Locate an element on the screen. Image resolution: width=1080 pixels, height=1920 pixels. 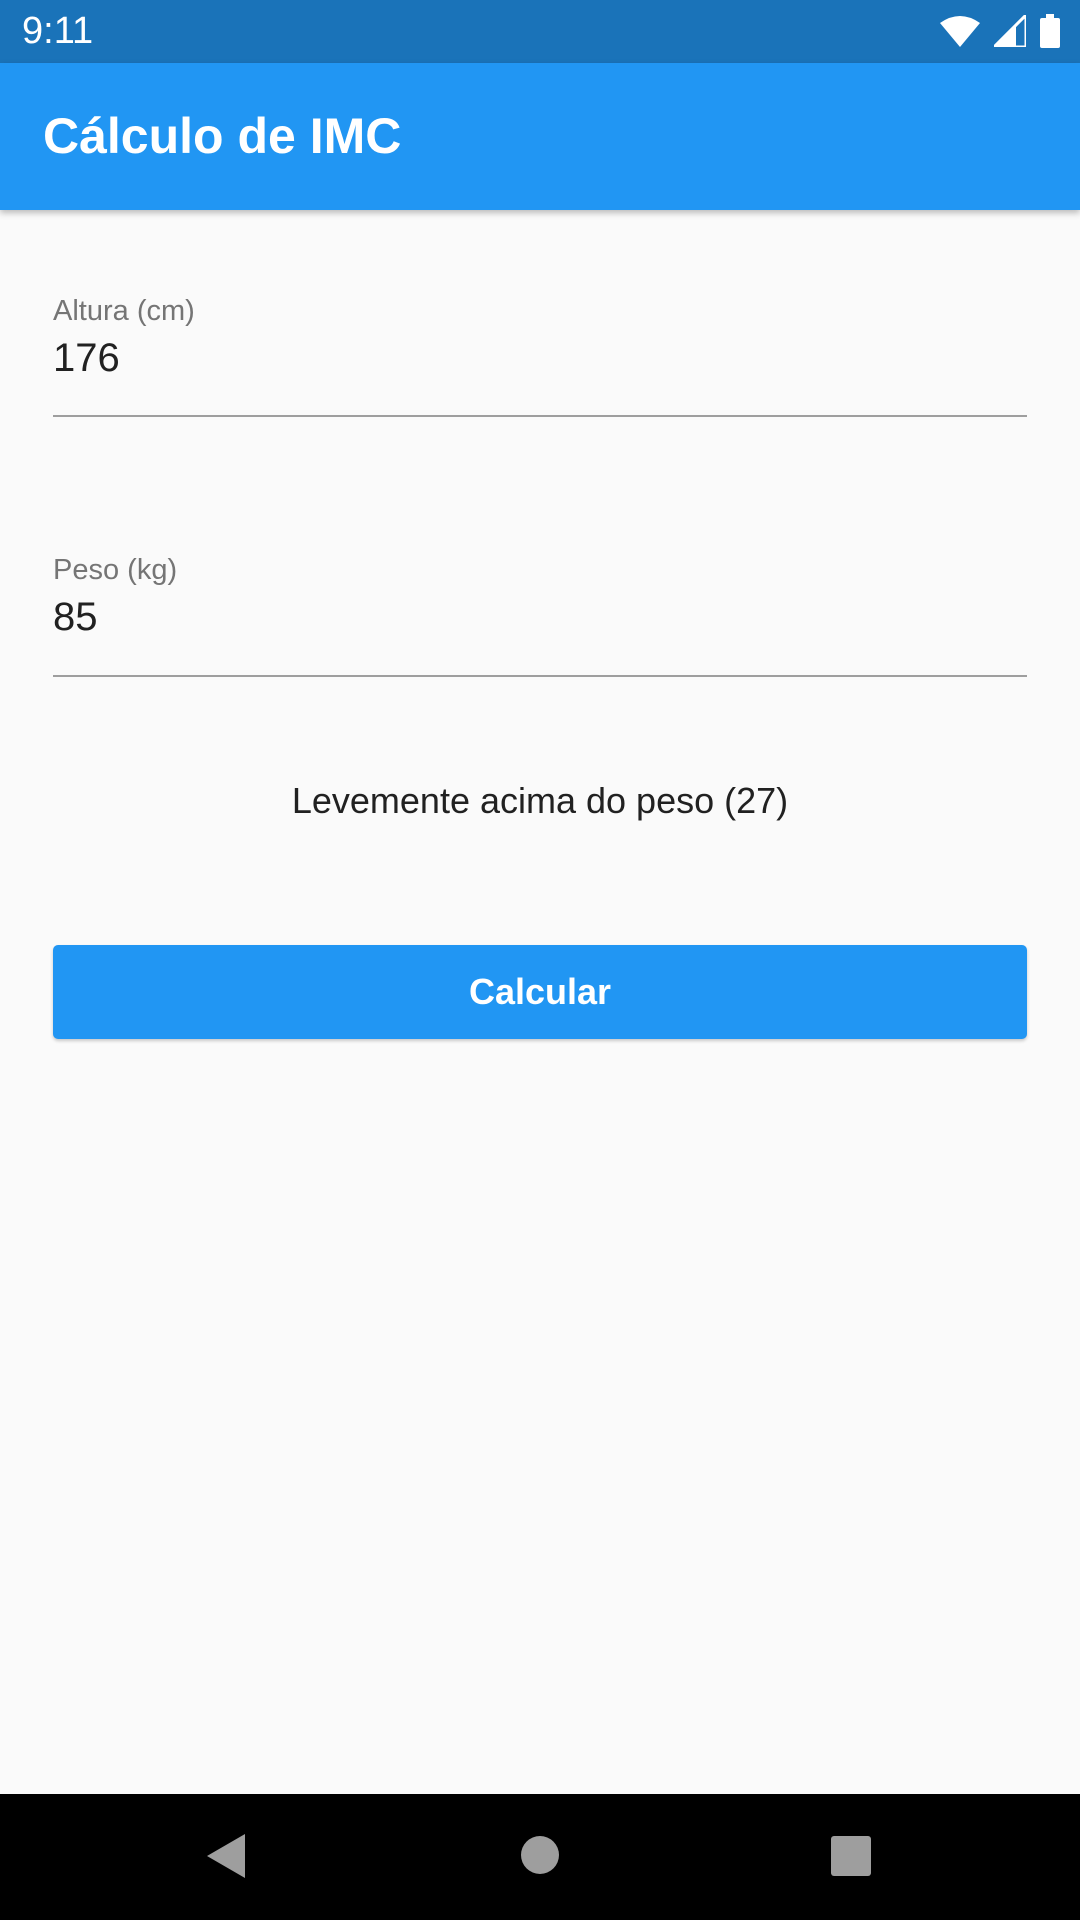
weight-label: Peso (kg) is located at coordinates (115, 570).